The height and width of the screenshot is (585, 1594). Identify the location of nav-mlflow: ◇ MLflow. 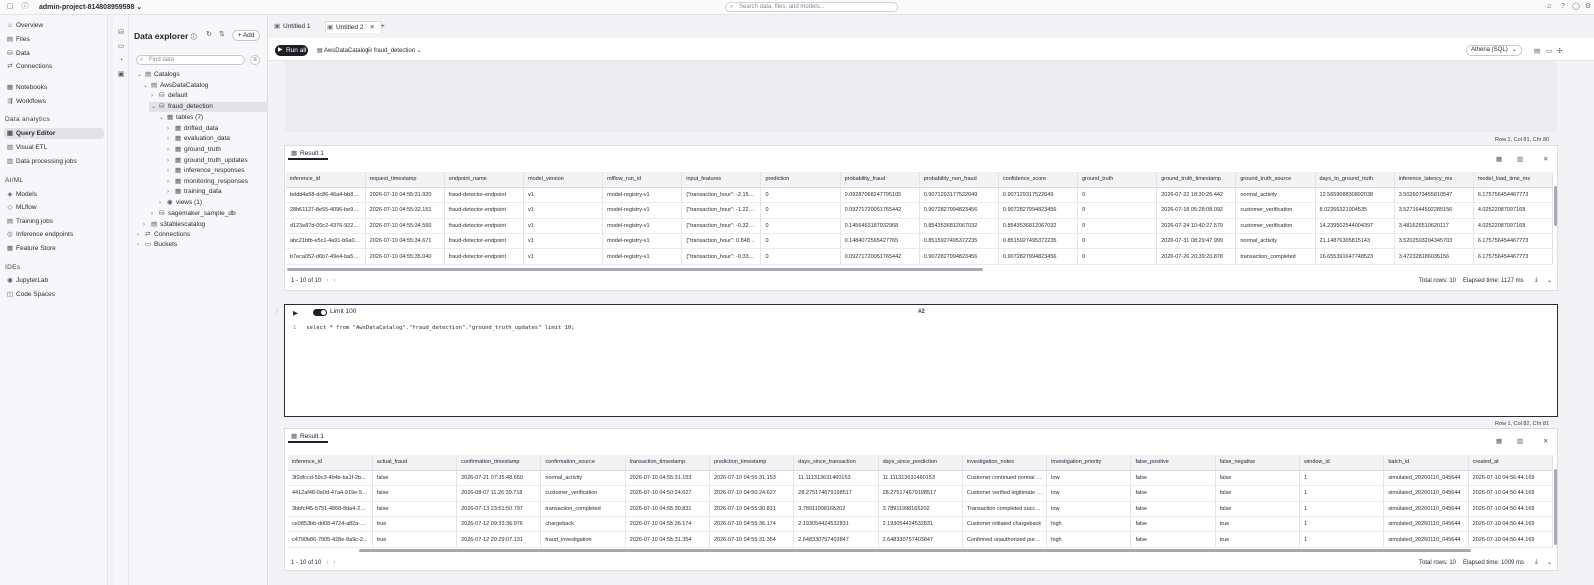
(54, 207).